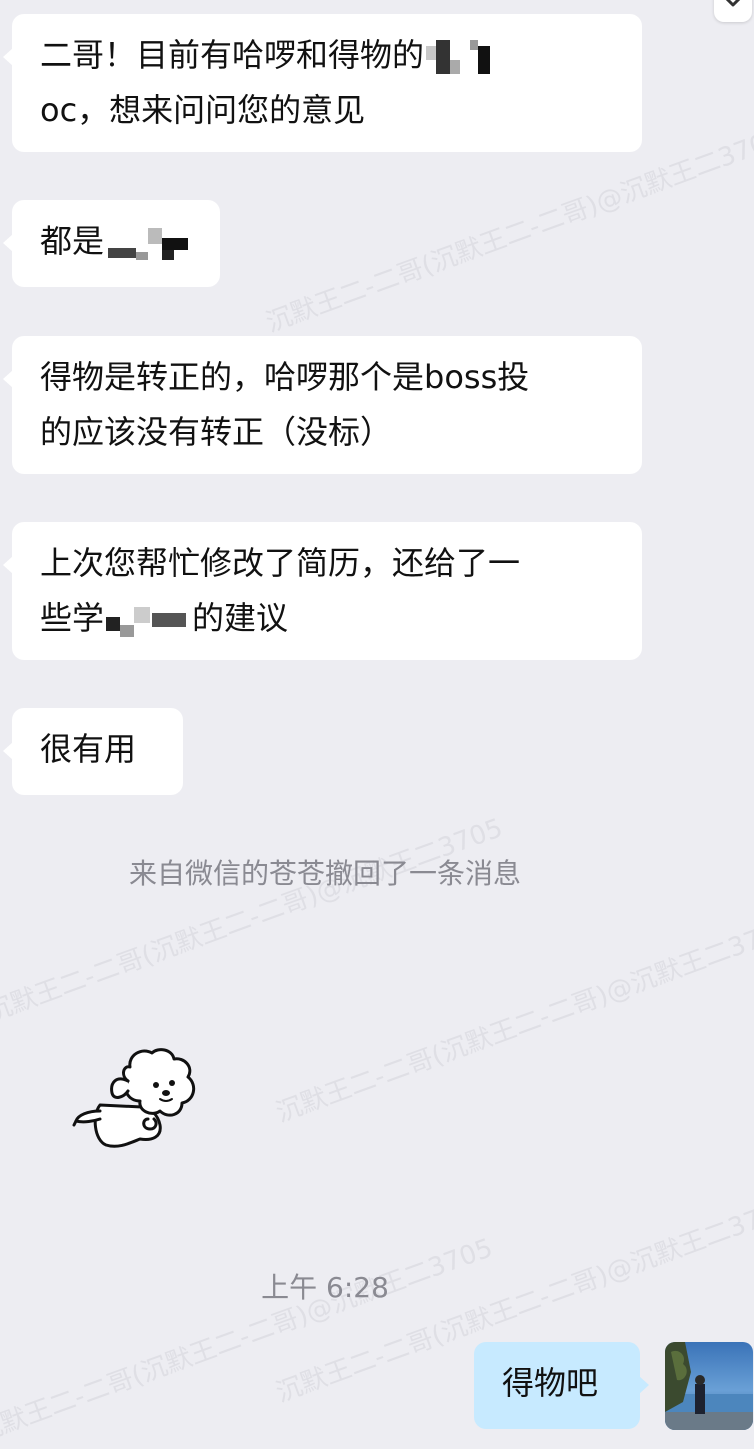  I want to click on recall-notice: 来自微信的苍苍撤回了一条消息, so click(324, 873).